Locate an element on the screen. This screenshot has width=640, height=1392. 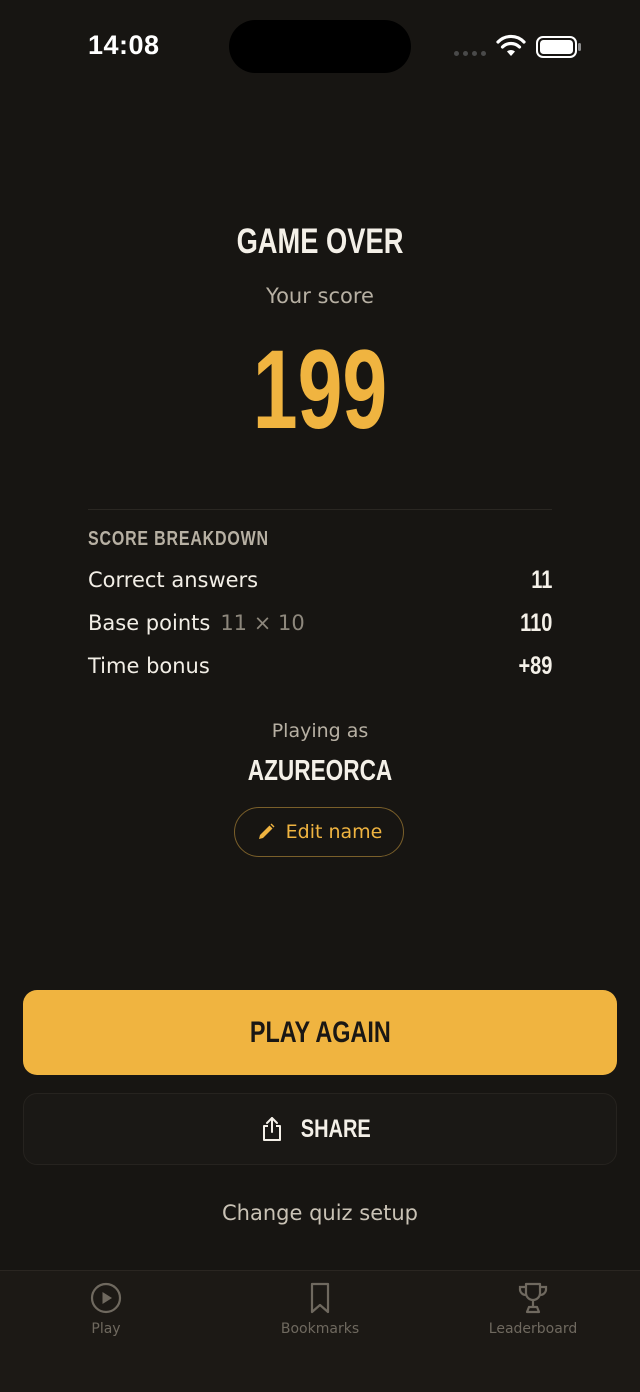
tab-bar: Play Bookmarks Leaderboard is located at coordinates (320, 1331).